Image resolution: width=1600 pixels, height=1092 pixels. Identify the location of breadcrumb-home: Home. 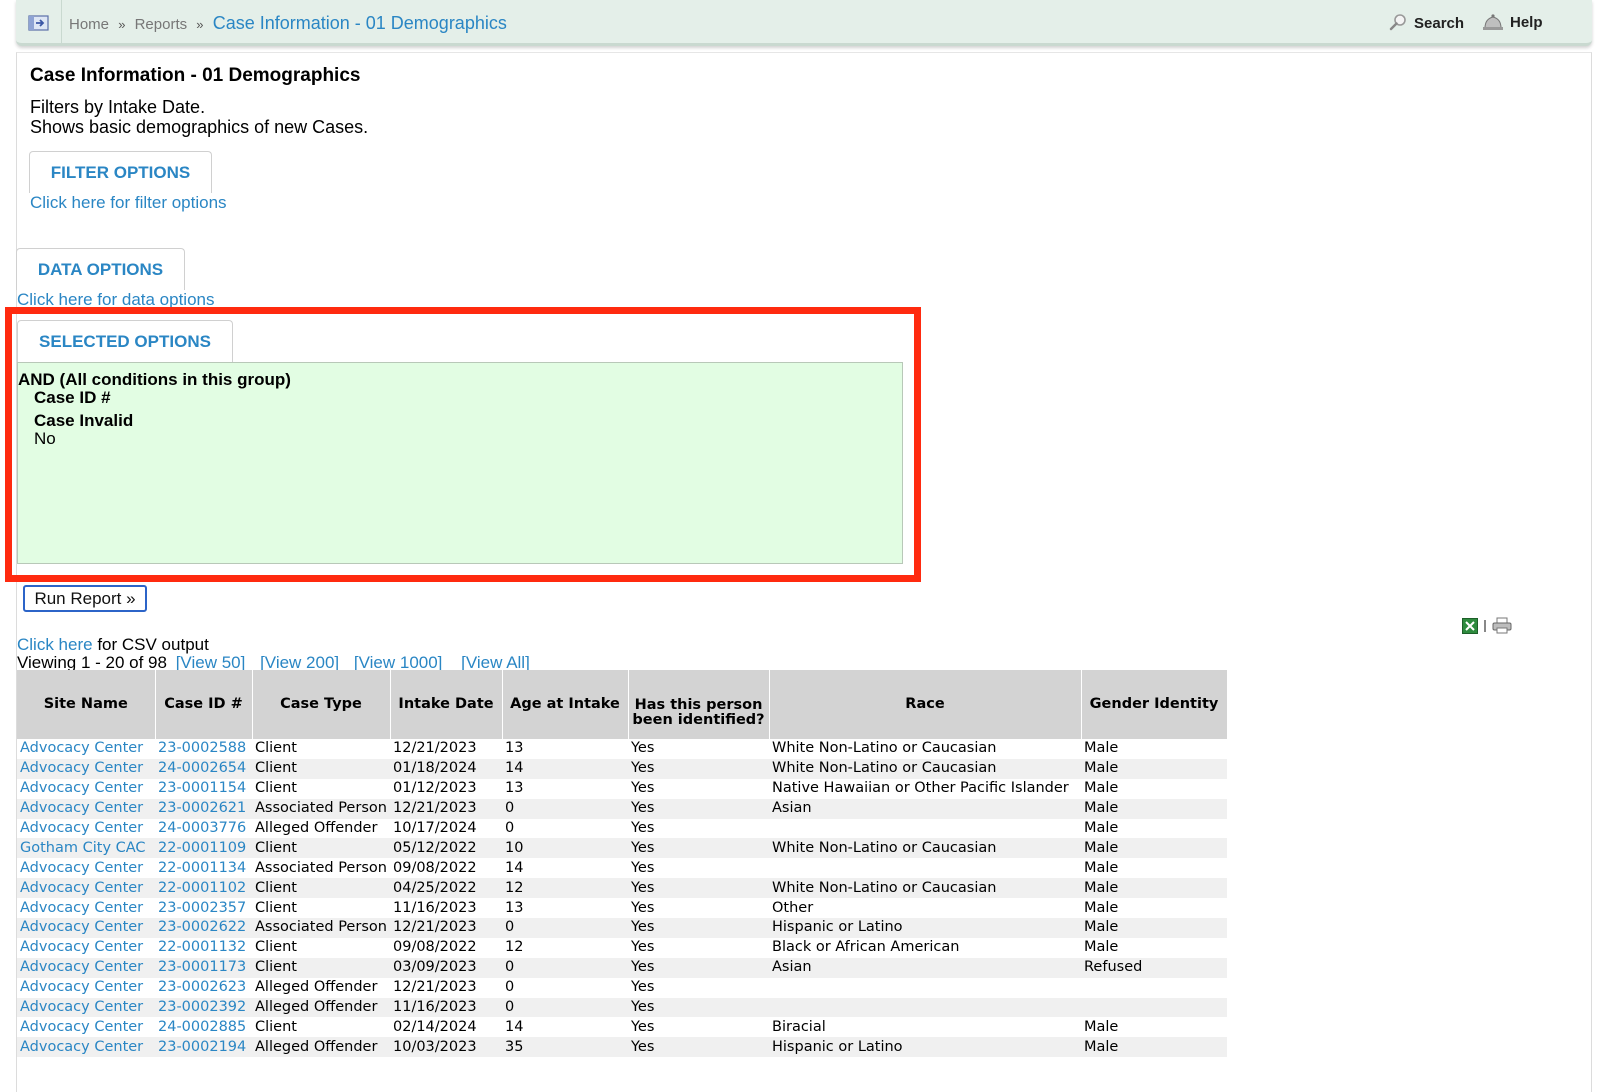
(89, 24).